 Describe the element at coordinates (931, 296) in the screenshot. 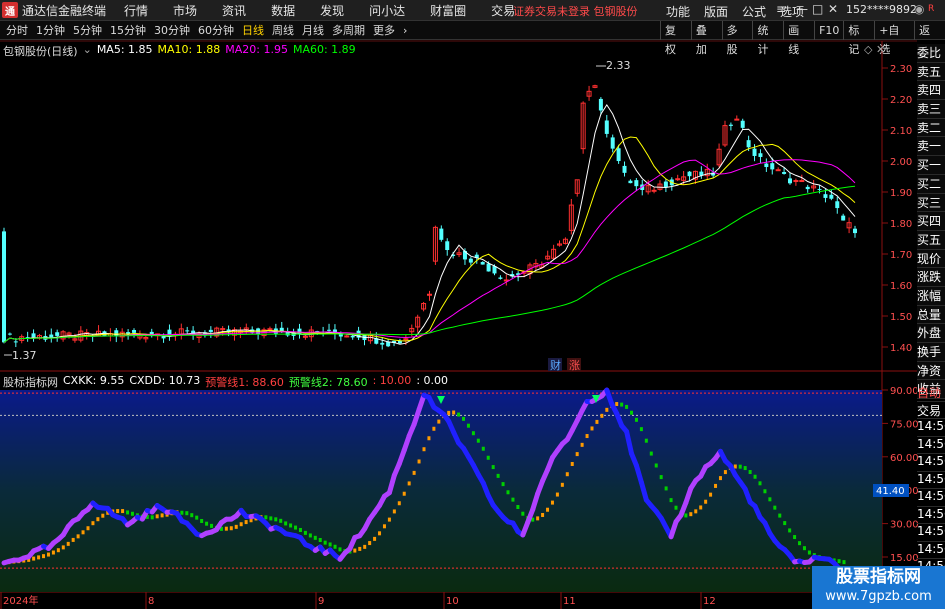

I see `sidebar-field: 涨幅` at that location.